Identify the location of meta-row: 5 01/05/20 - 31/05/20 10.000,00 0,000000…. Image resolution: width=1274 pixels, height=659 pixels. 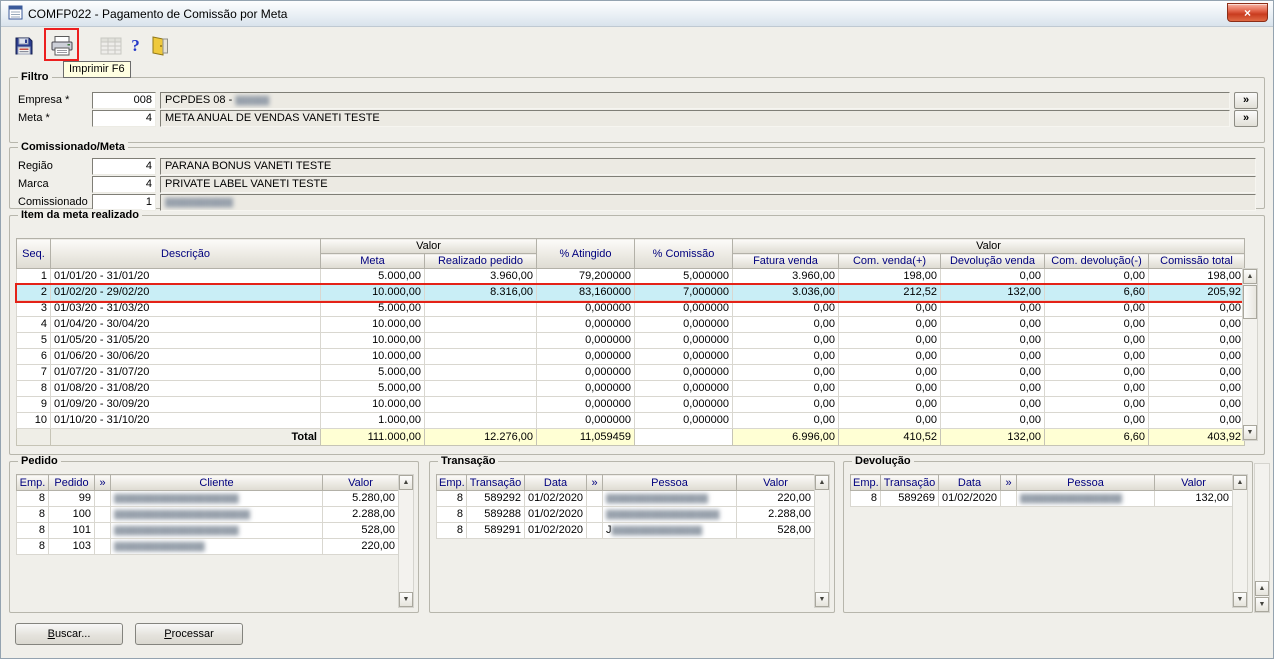
(631, 340).